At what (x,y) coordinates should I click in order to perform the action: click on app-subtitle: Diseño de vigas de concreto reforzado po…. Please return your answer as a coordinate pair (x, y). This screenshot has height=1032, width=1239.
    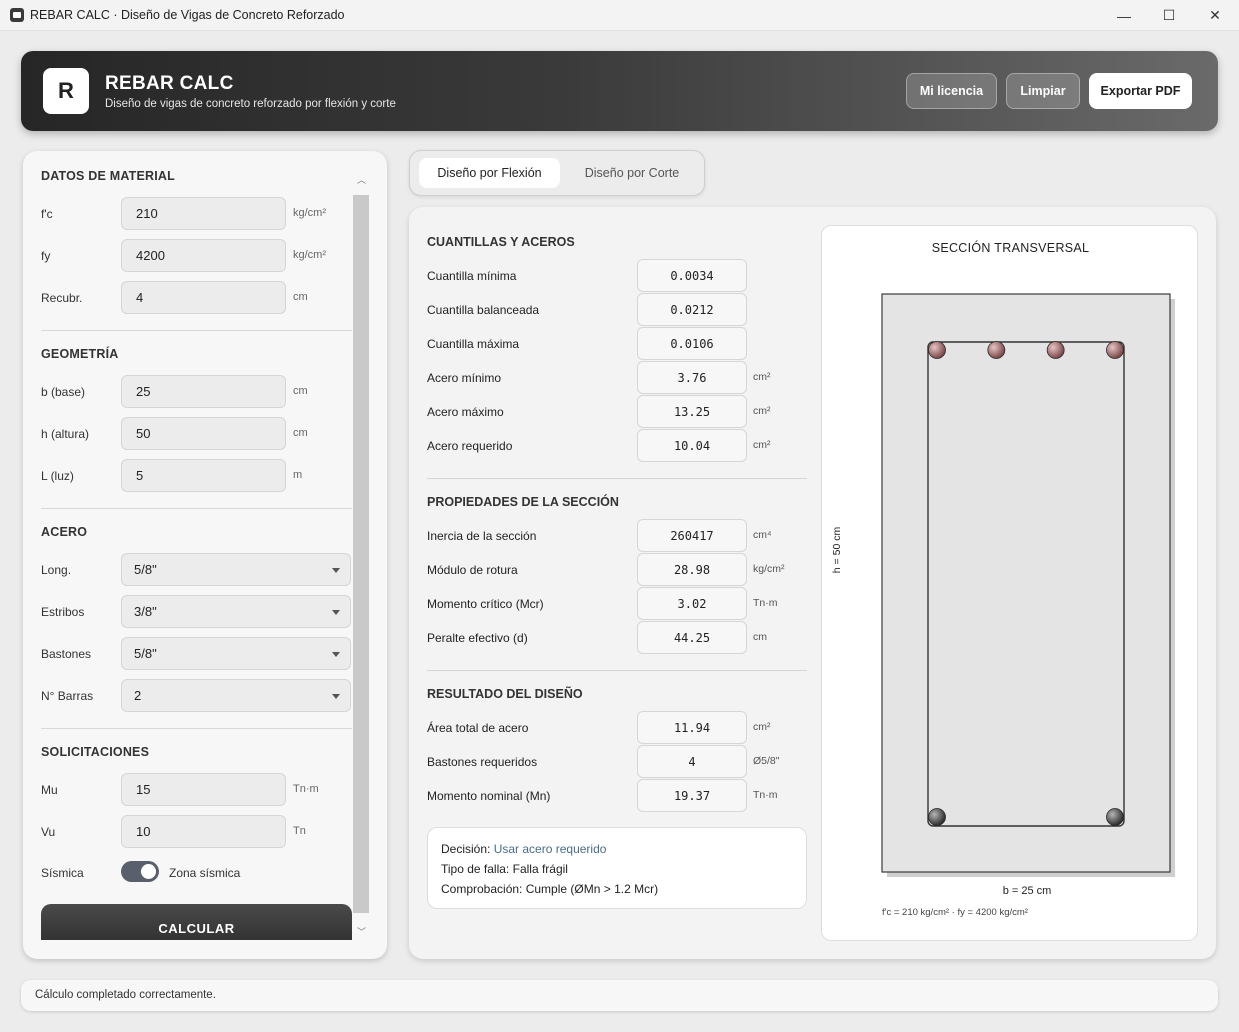
    Looking at the image, I should click on (250, 104).